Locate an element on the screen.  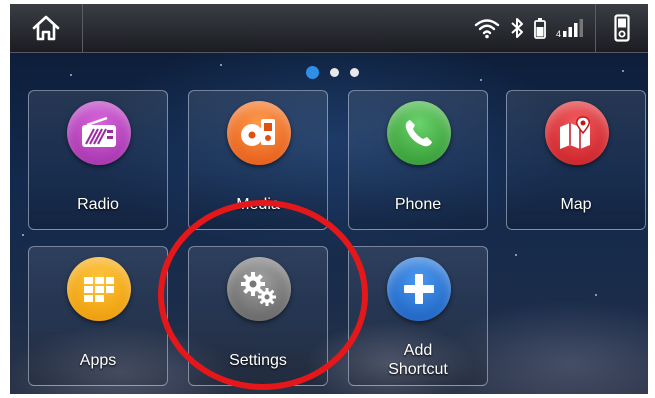
radio-icon is located at coordinates (99, 133).